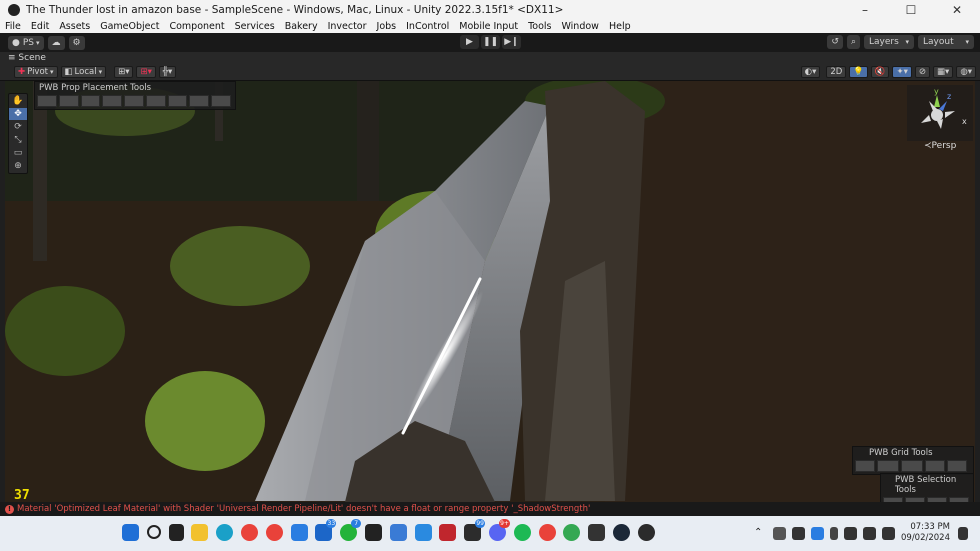 The width and height of the screenshot is (980, 551). What do you see at coordinates (18, 153) in the screenshot?
I see `rect-tool-icon: ▭` at bounding box center [18, 153].